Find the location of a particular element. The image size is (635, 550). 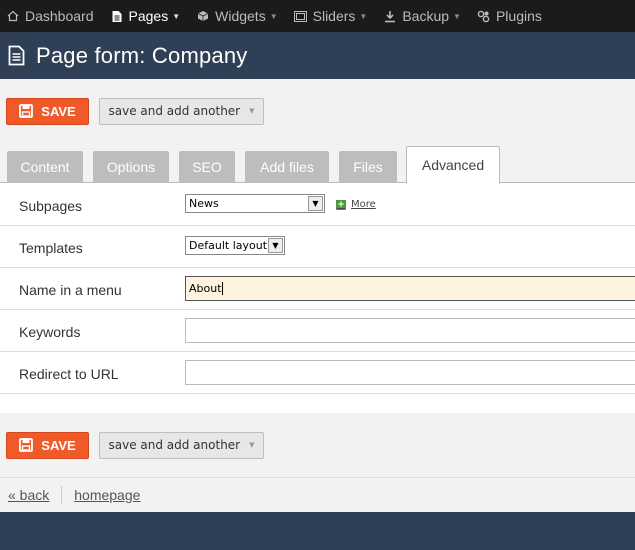

form-row-menu-name: Name in a menu About is located at coordinates (317, 289).